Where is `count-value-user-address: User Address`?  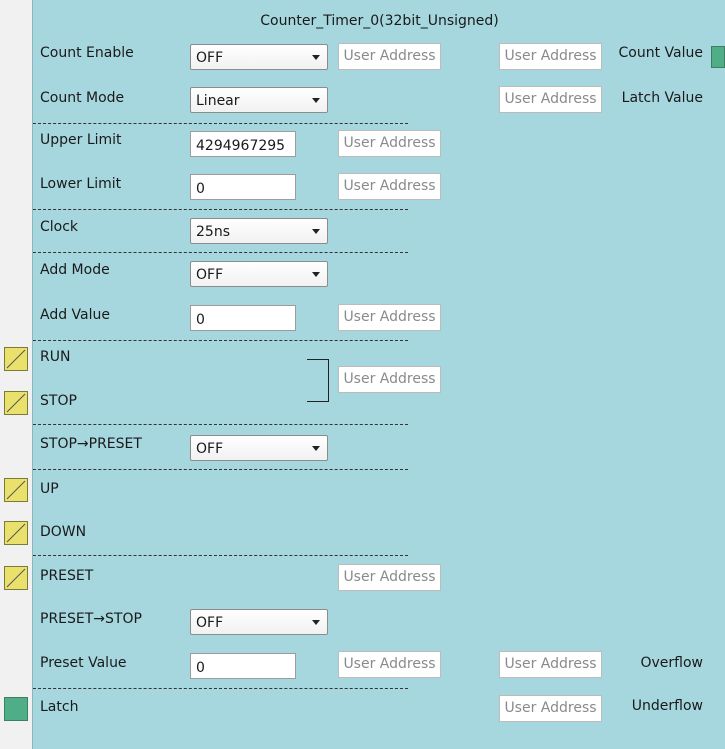
count-value-user-address: User Address is located at coordinates (550, 56).